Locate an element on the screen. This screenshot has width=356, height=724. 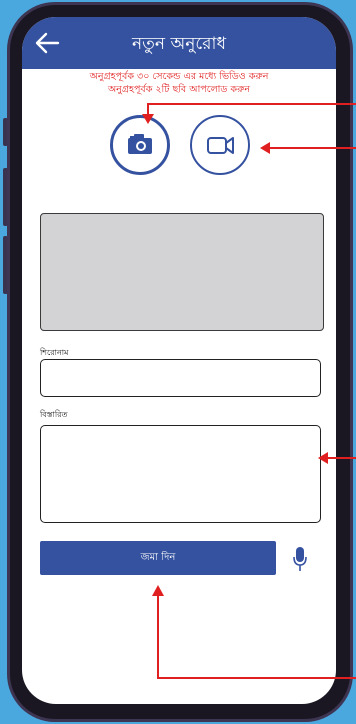
app-bar: নতুন অনুরোধ is located at coordinates (179, 43).